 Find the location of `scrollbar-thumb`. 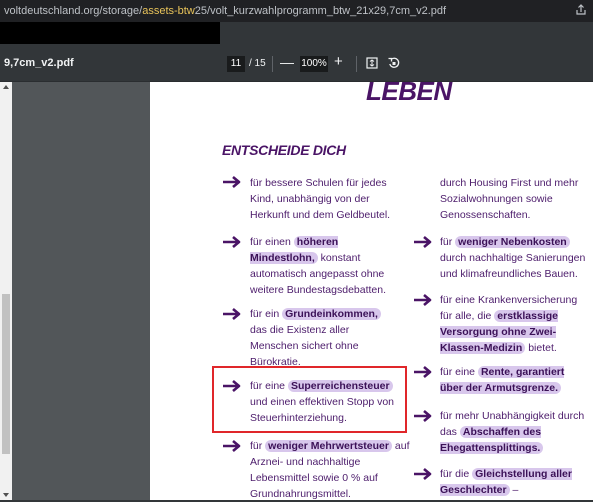

scrollbar-thumb is located at coordinates (6, 374).